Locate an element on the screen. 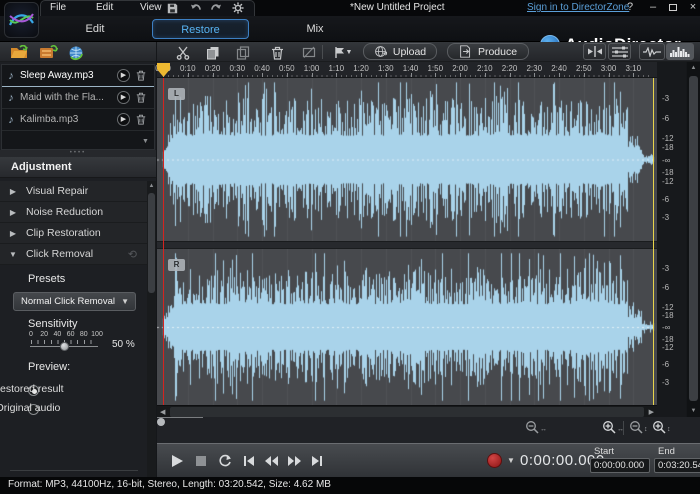 Image resolution: width=700 pixels, height=494 pixels. minimize-button: – is located at coordinates (653, 7).